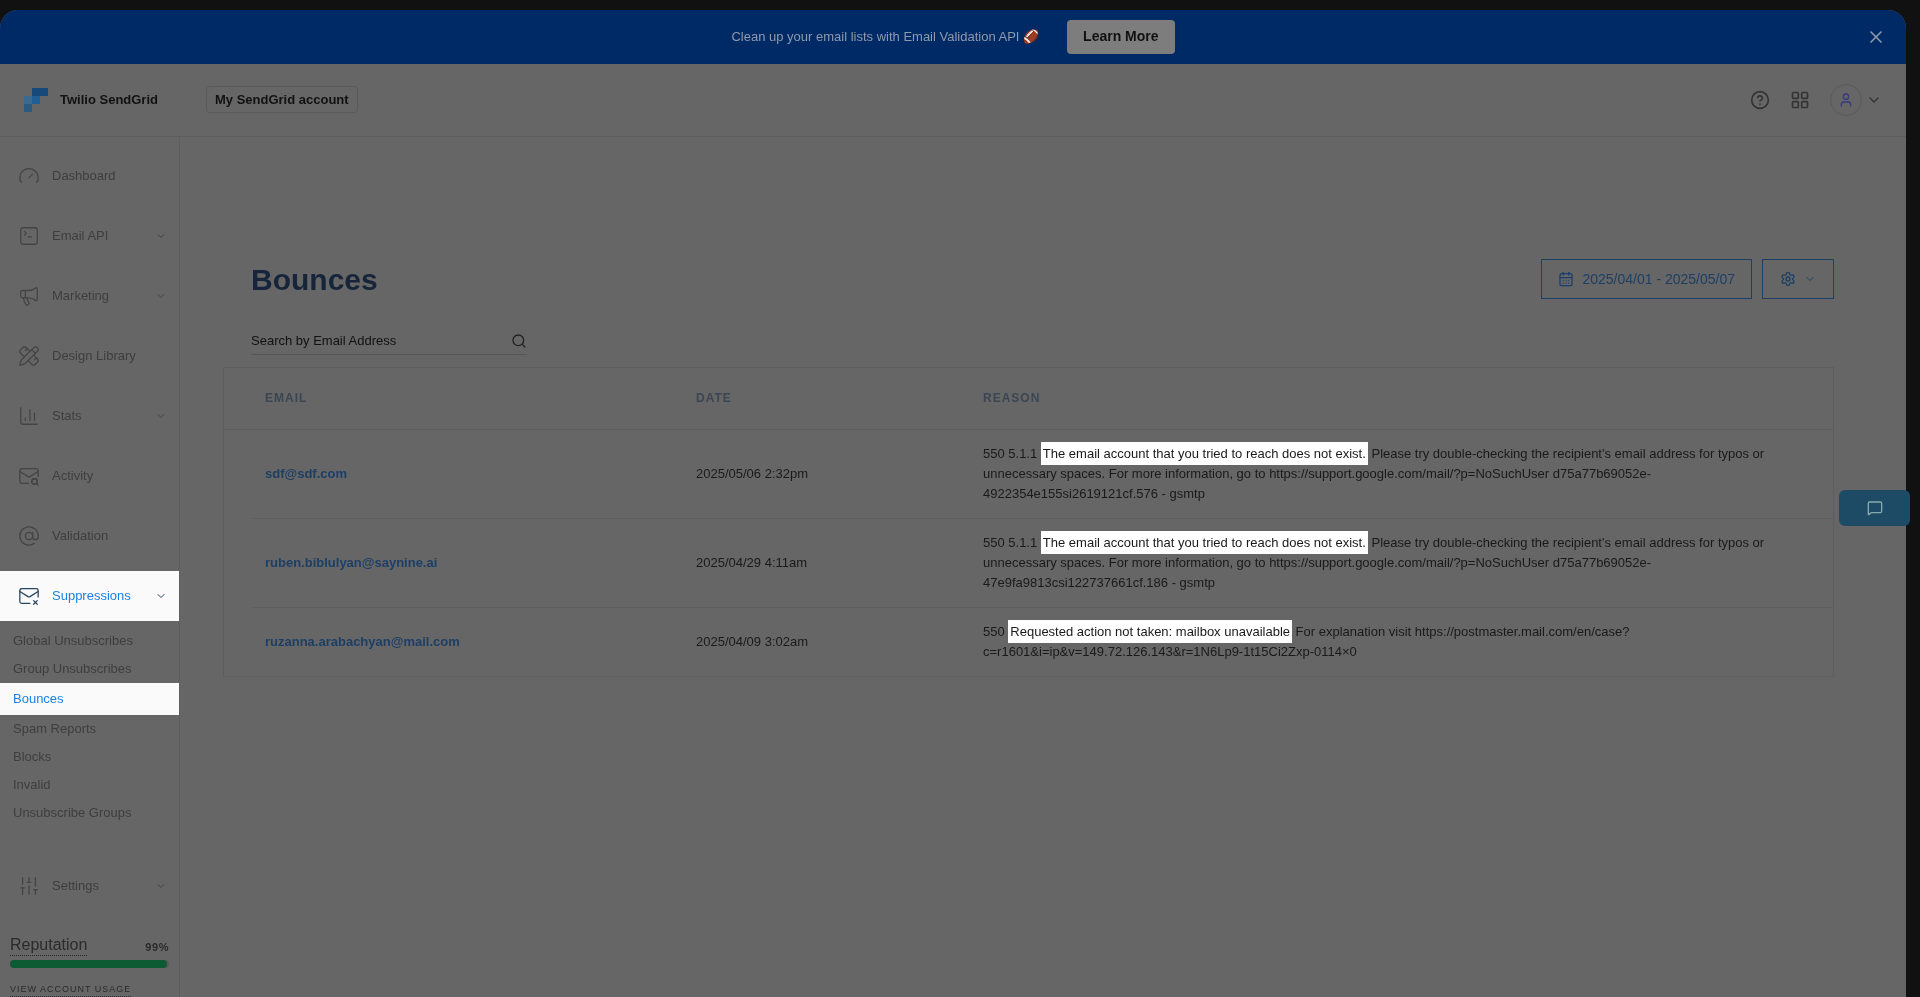 The width and height of the screenshot is (1920, 997). I want to click on bounce-reason: 550 5.1.1 The email account that you tried to reach does not exist. Please try double-checking the recipient's email address for typos or unnecessary spaces. For more information, go to https://support.google.com/mail/?p=NoSuchUser d75a77b69052e-4922354e155si2619121cf.576 - gsmtp, so click(1408, 473).